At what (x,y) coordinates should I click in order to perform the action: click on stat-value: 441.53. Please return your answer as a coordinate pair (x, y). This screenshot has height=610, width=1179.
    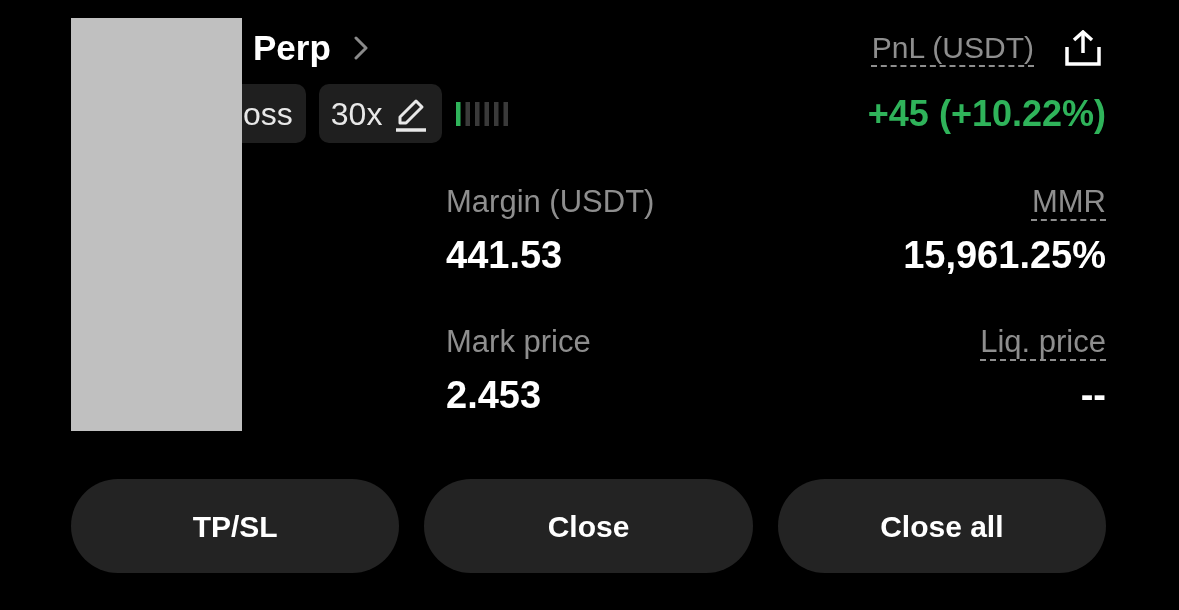
    Looking at the image, I should click on (504, 255).